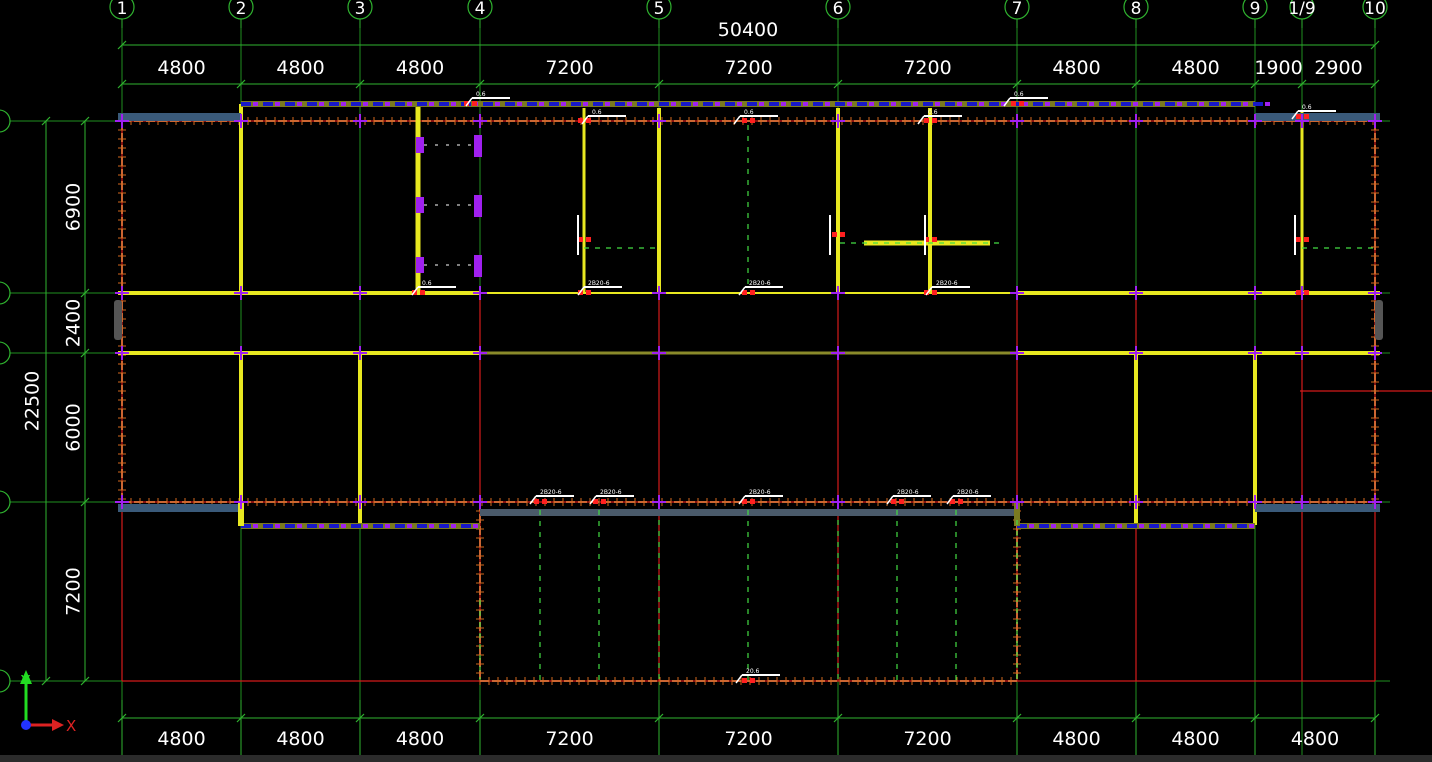  What do you see at coordinates (1317, 508) in the screenshot?
I see `wall-band-right-bottom` at bounding box center [1317, 508].